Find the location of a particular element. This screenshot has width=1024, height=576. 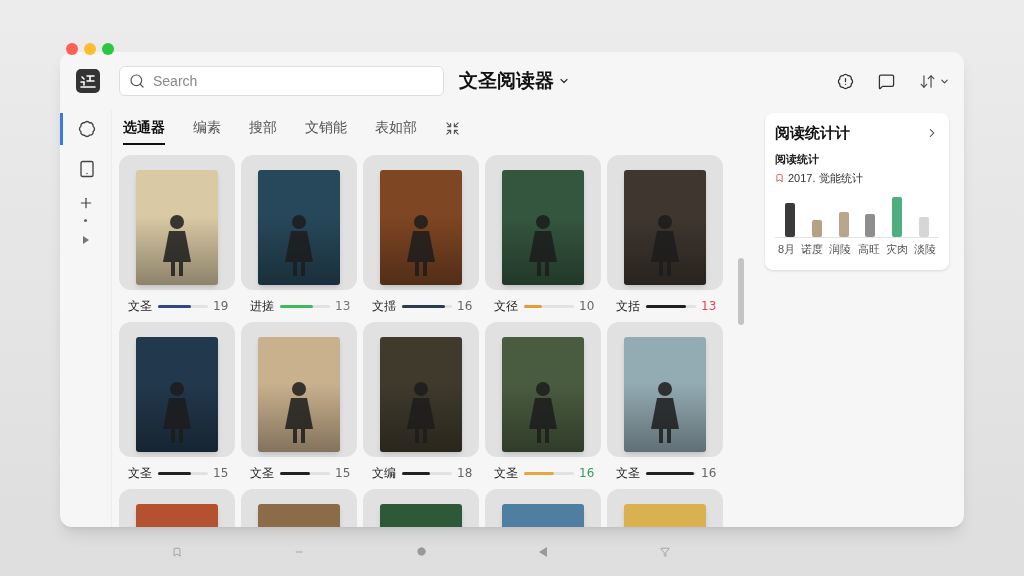

tab: 文销能 is located at coordinates (326, 128).